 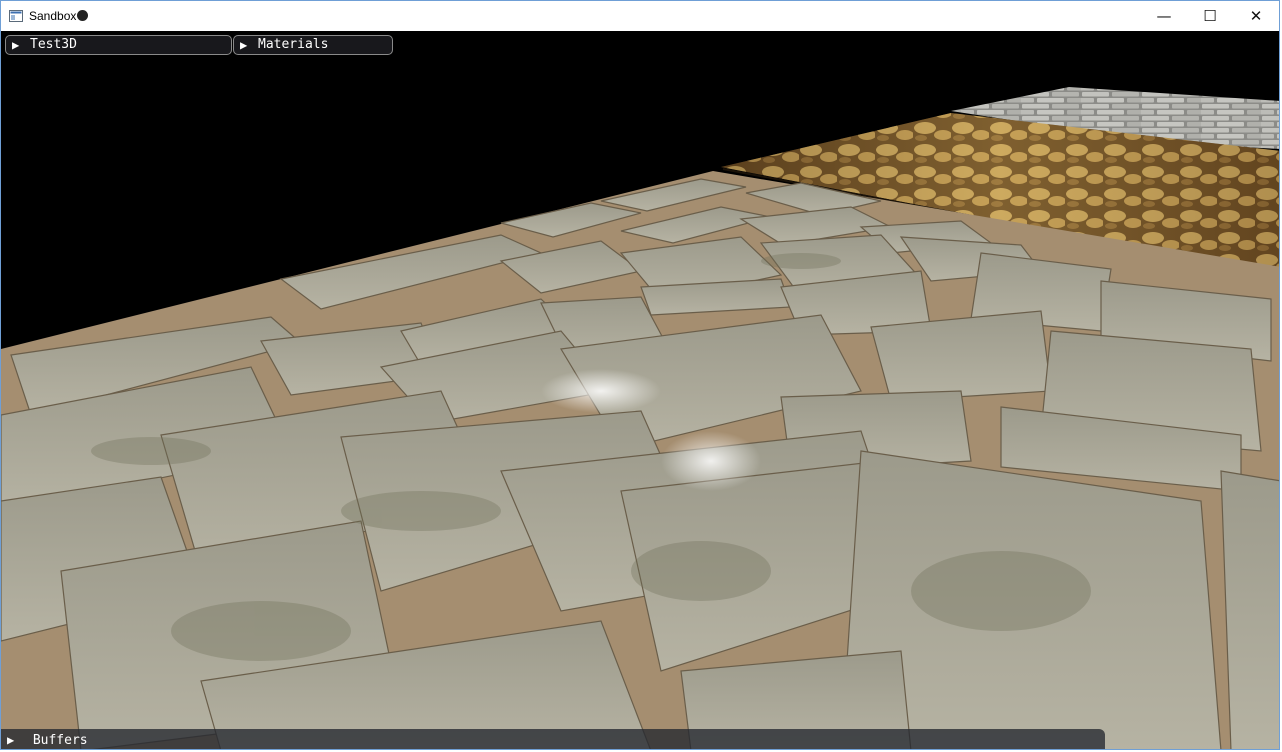 I want to click on minimize-button: —, so click(x=1164, y=16).